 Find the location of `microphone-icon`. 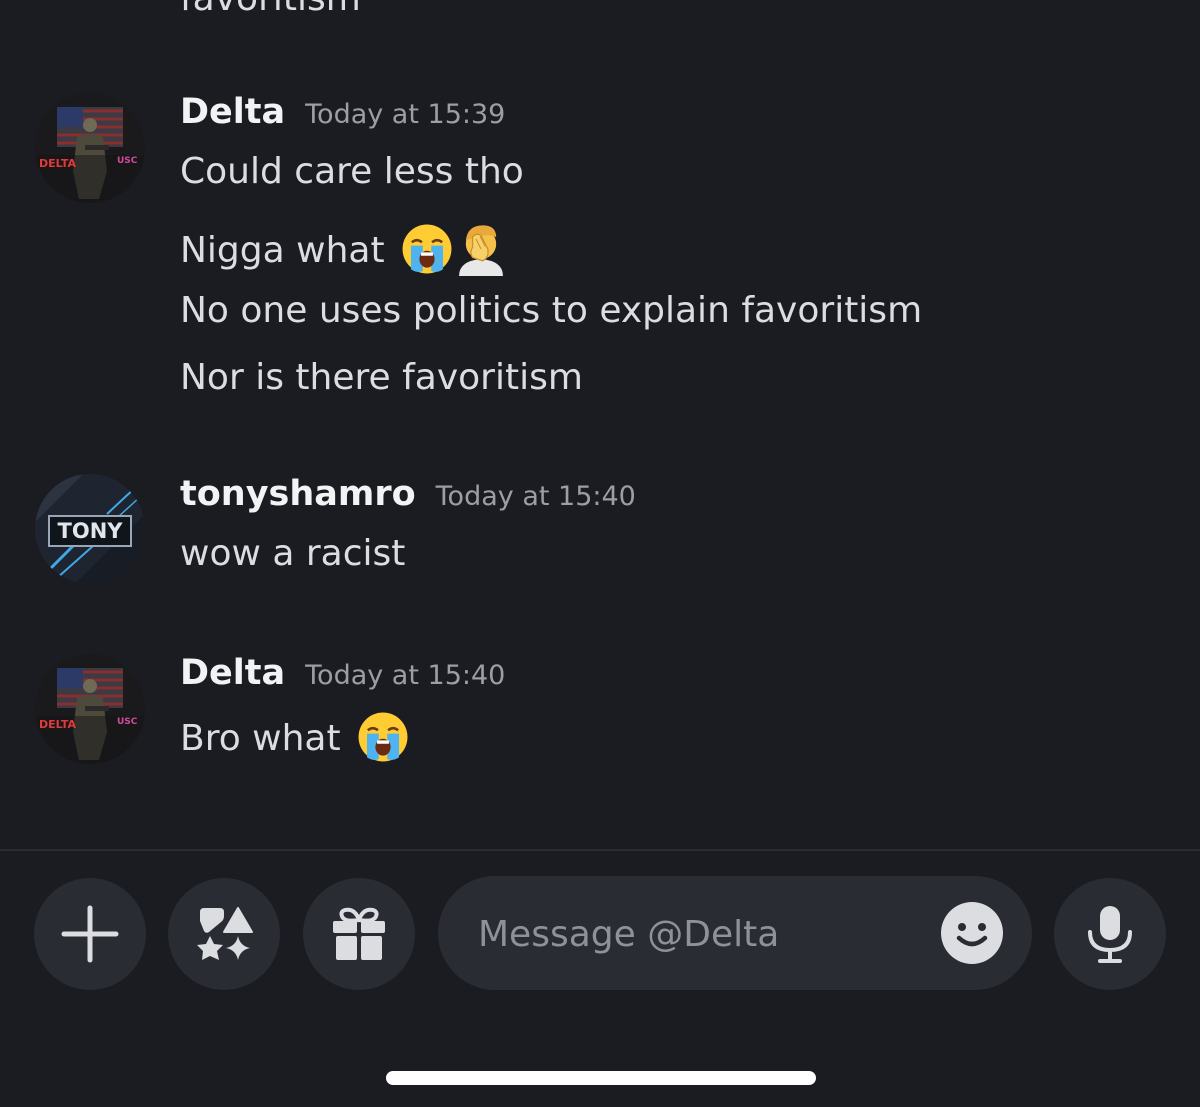

microphone-icon is located at coordinates (1110, 934).